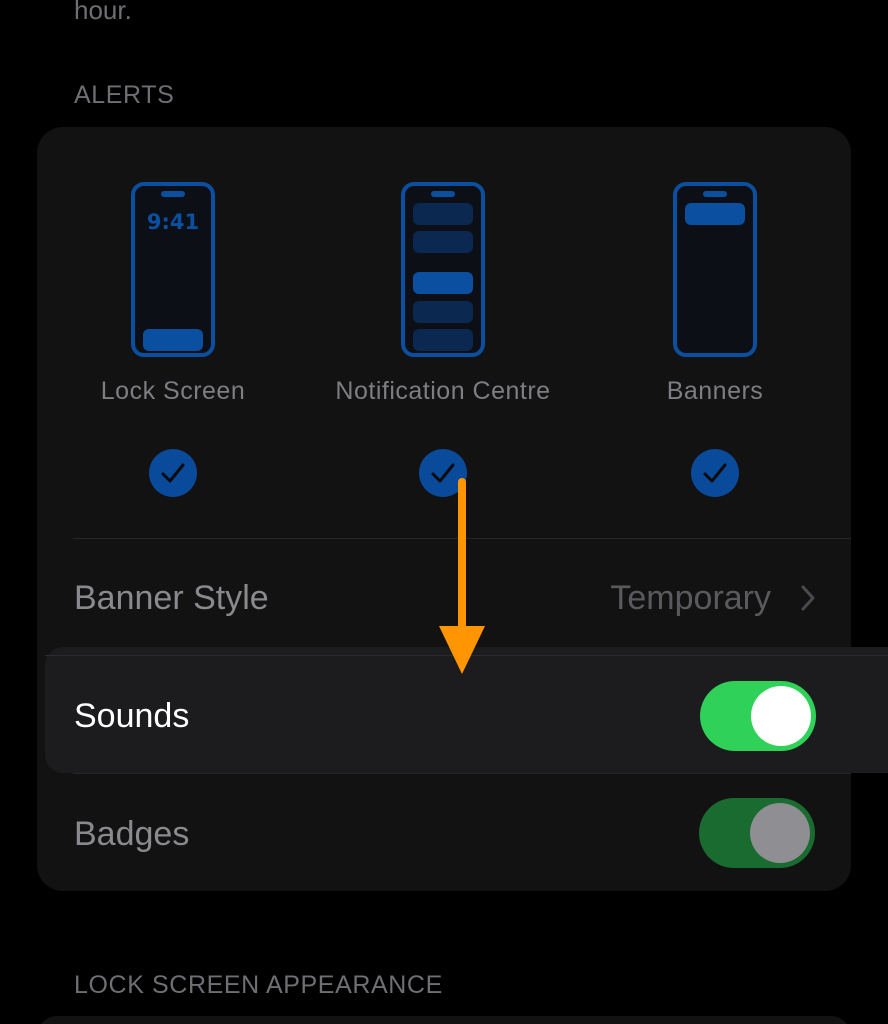  What do you see at coordinates (758, 716) in the screenshot?
I see `sounds-toggle` at bounding box center [758, 716].